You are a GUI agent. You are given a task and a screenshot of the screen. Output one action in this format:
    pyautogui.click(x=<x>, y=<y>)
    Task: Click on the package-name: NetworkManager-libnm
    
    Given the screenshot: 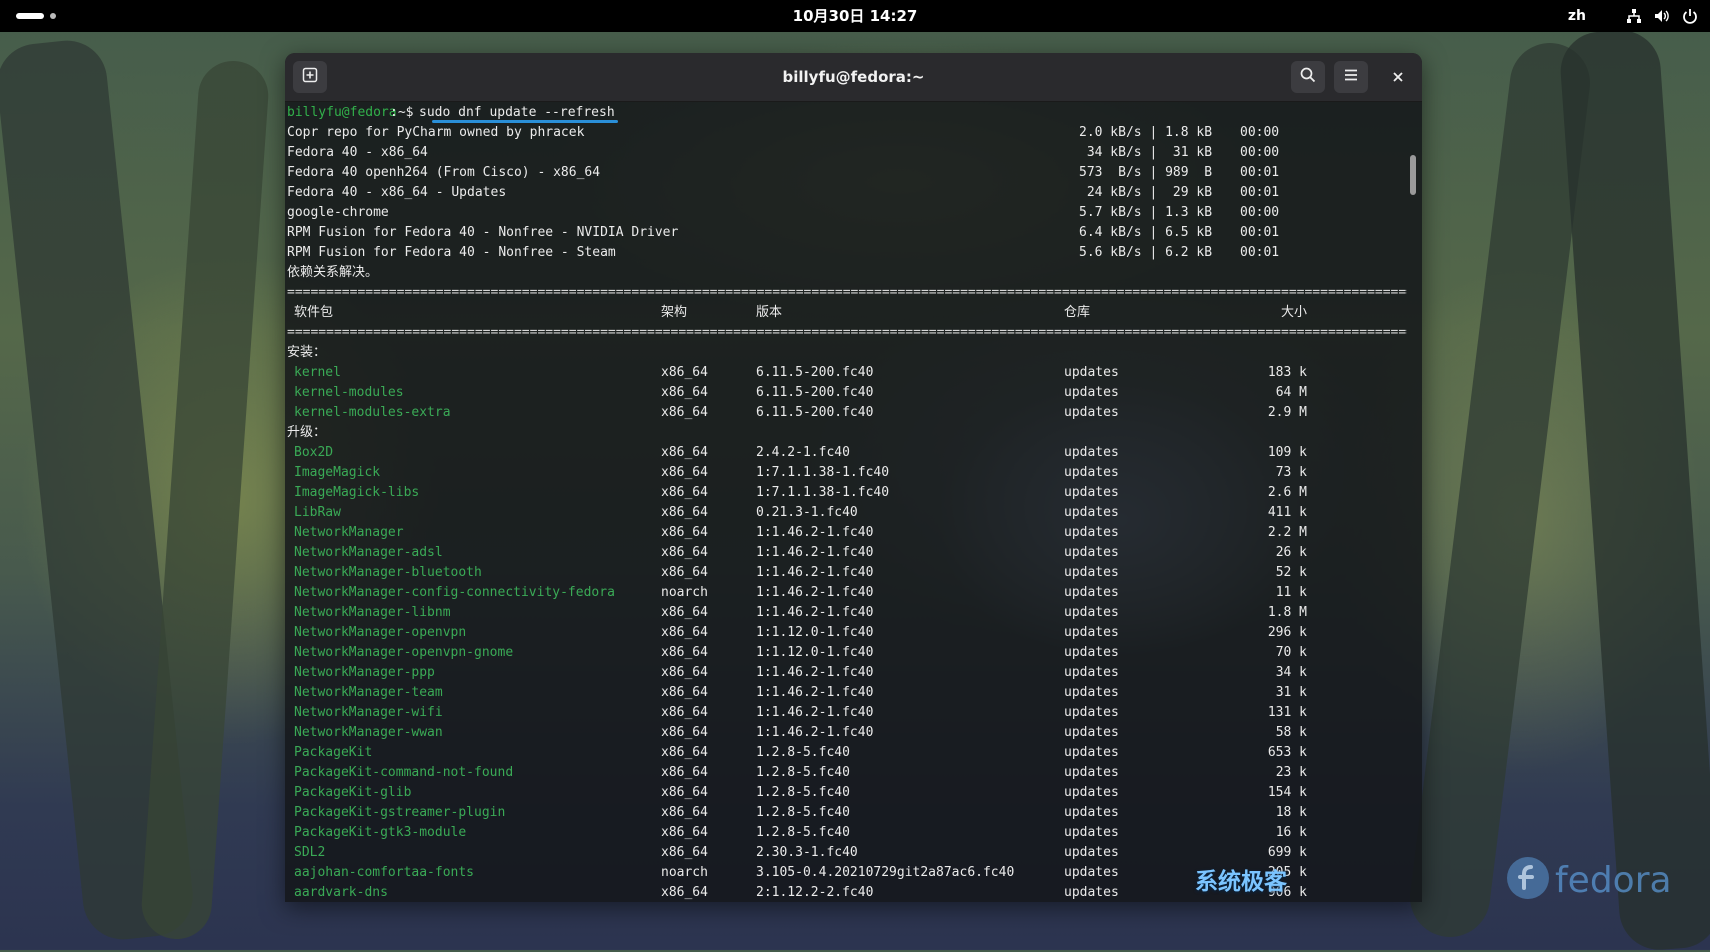 What is the action you would take?
    pyautogui.click(x=372, y=612)
    